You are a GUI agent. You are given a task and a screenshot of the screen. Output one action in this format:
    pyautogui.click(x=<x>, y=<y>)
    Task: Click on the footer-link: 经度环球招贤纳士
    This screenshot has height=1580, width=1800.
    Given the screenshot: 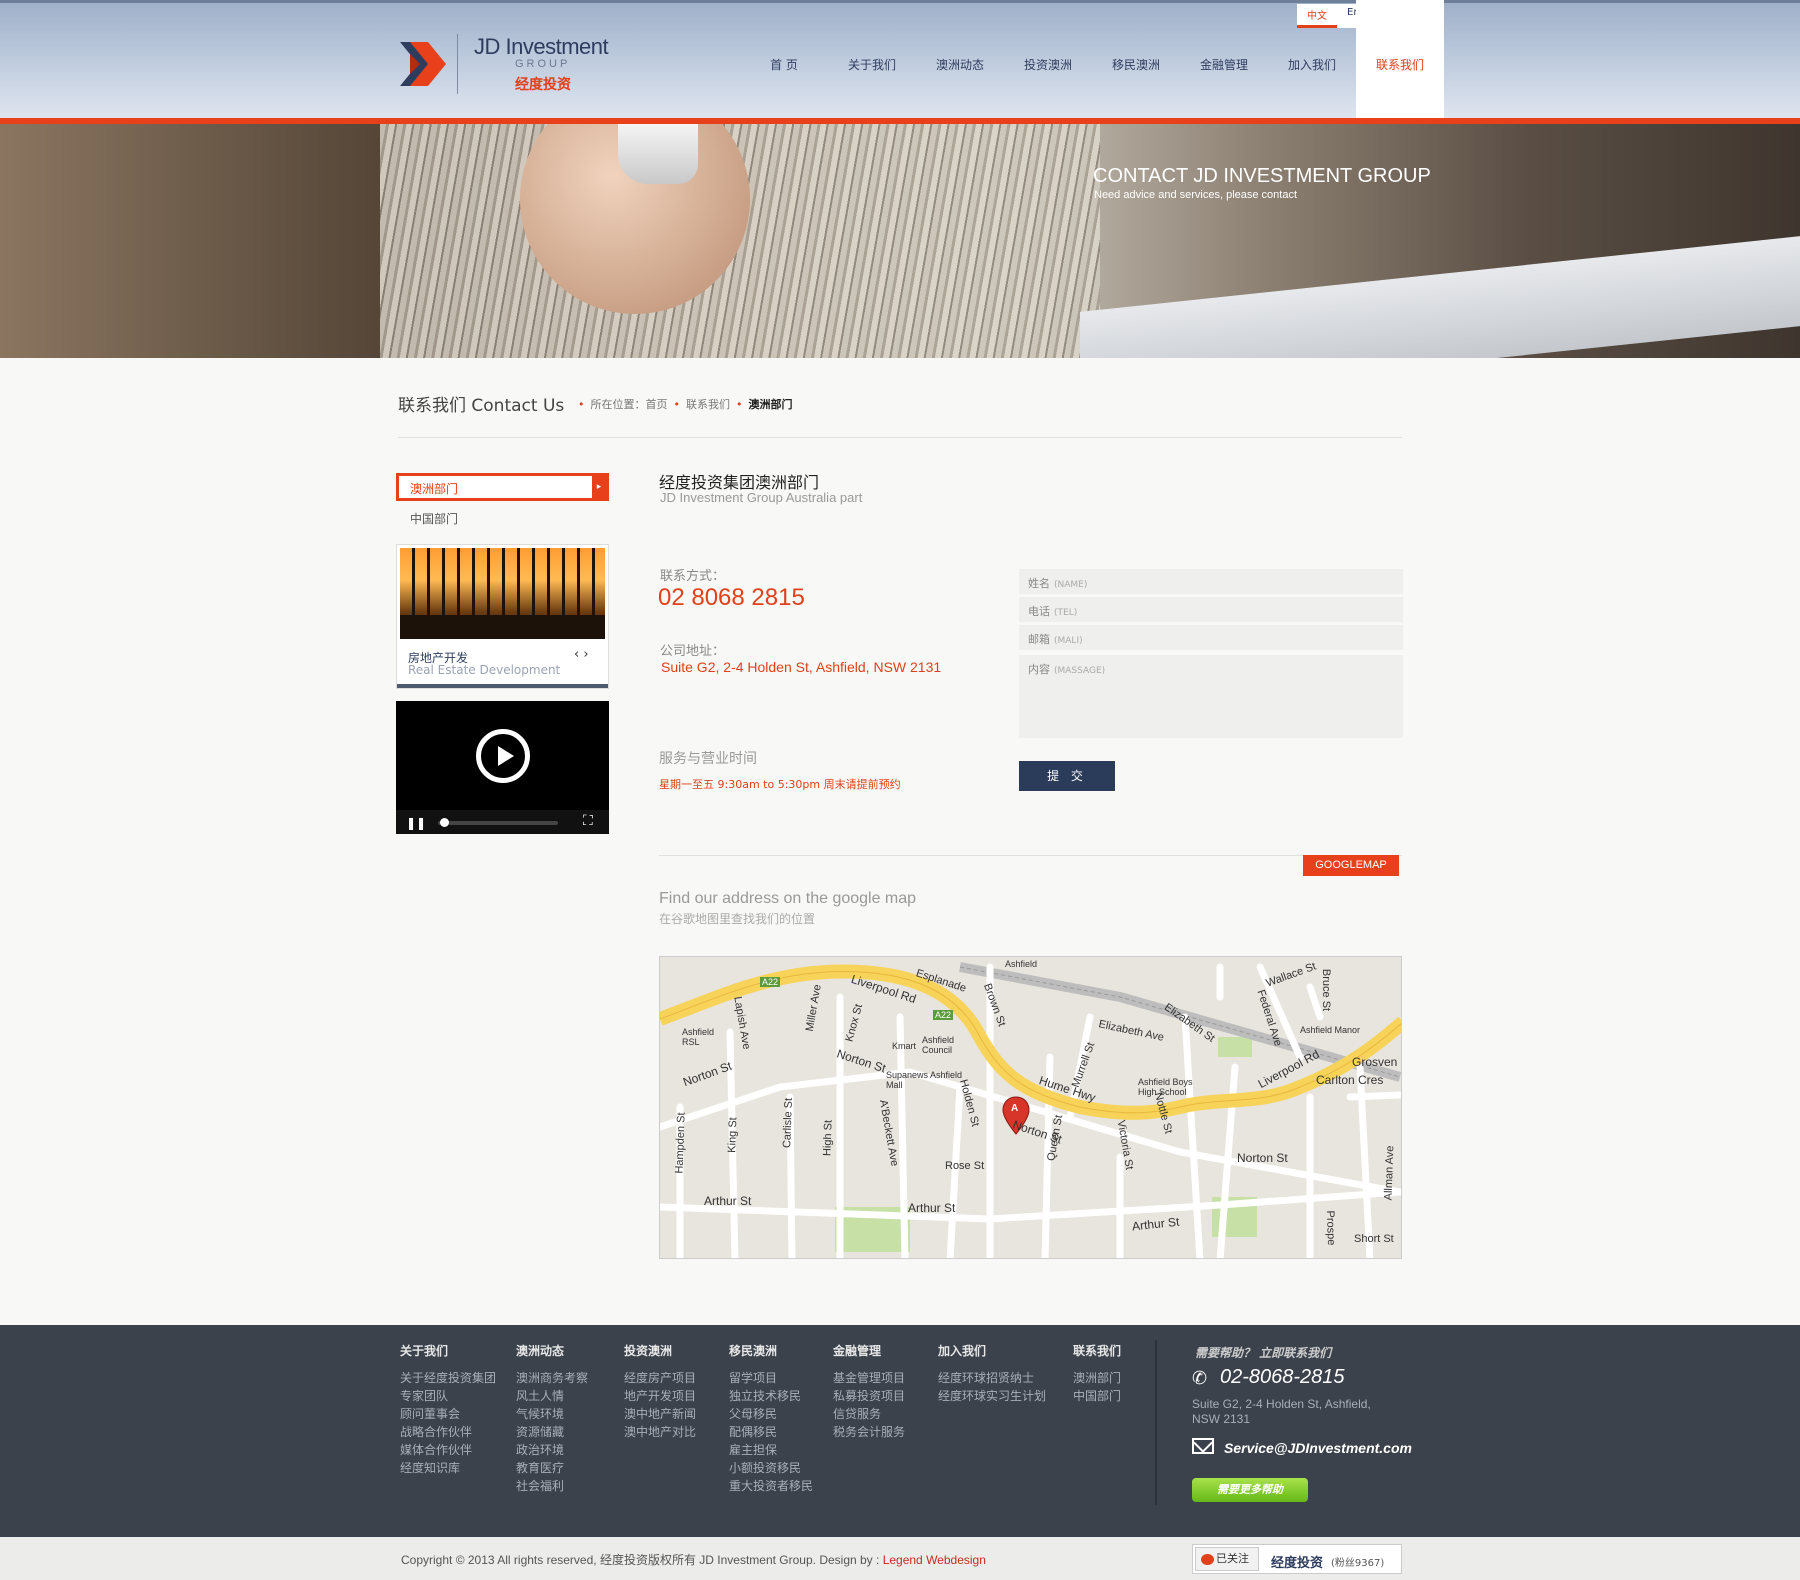 What is the action you would take?
    pyautogui.click(x=992, y=1378)
    